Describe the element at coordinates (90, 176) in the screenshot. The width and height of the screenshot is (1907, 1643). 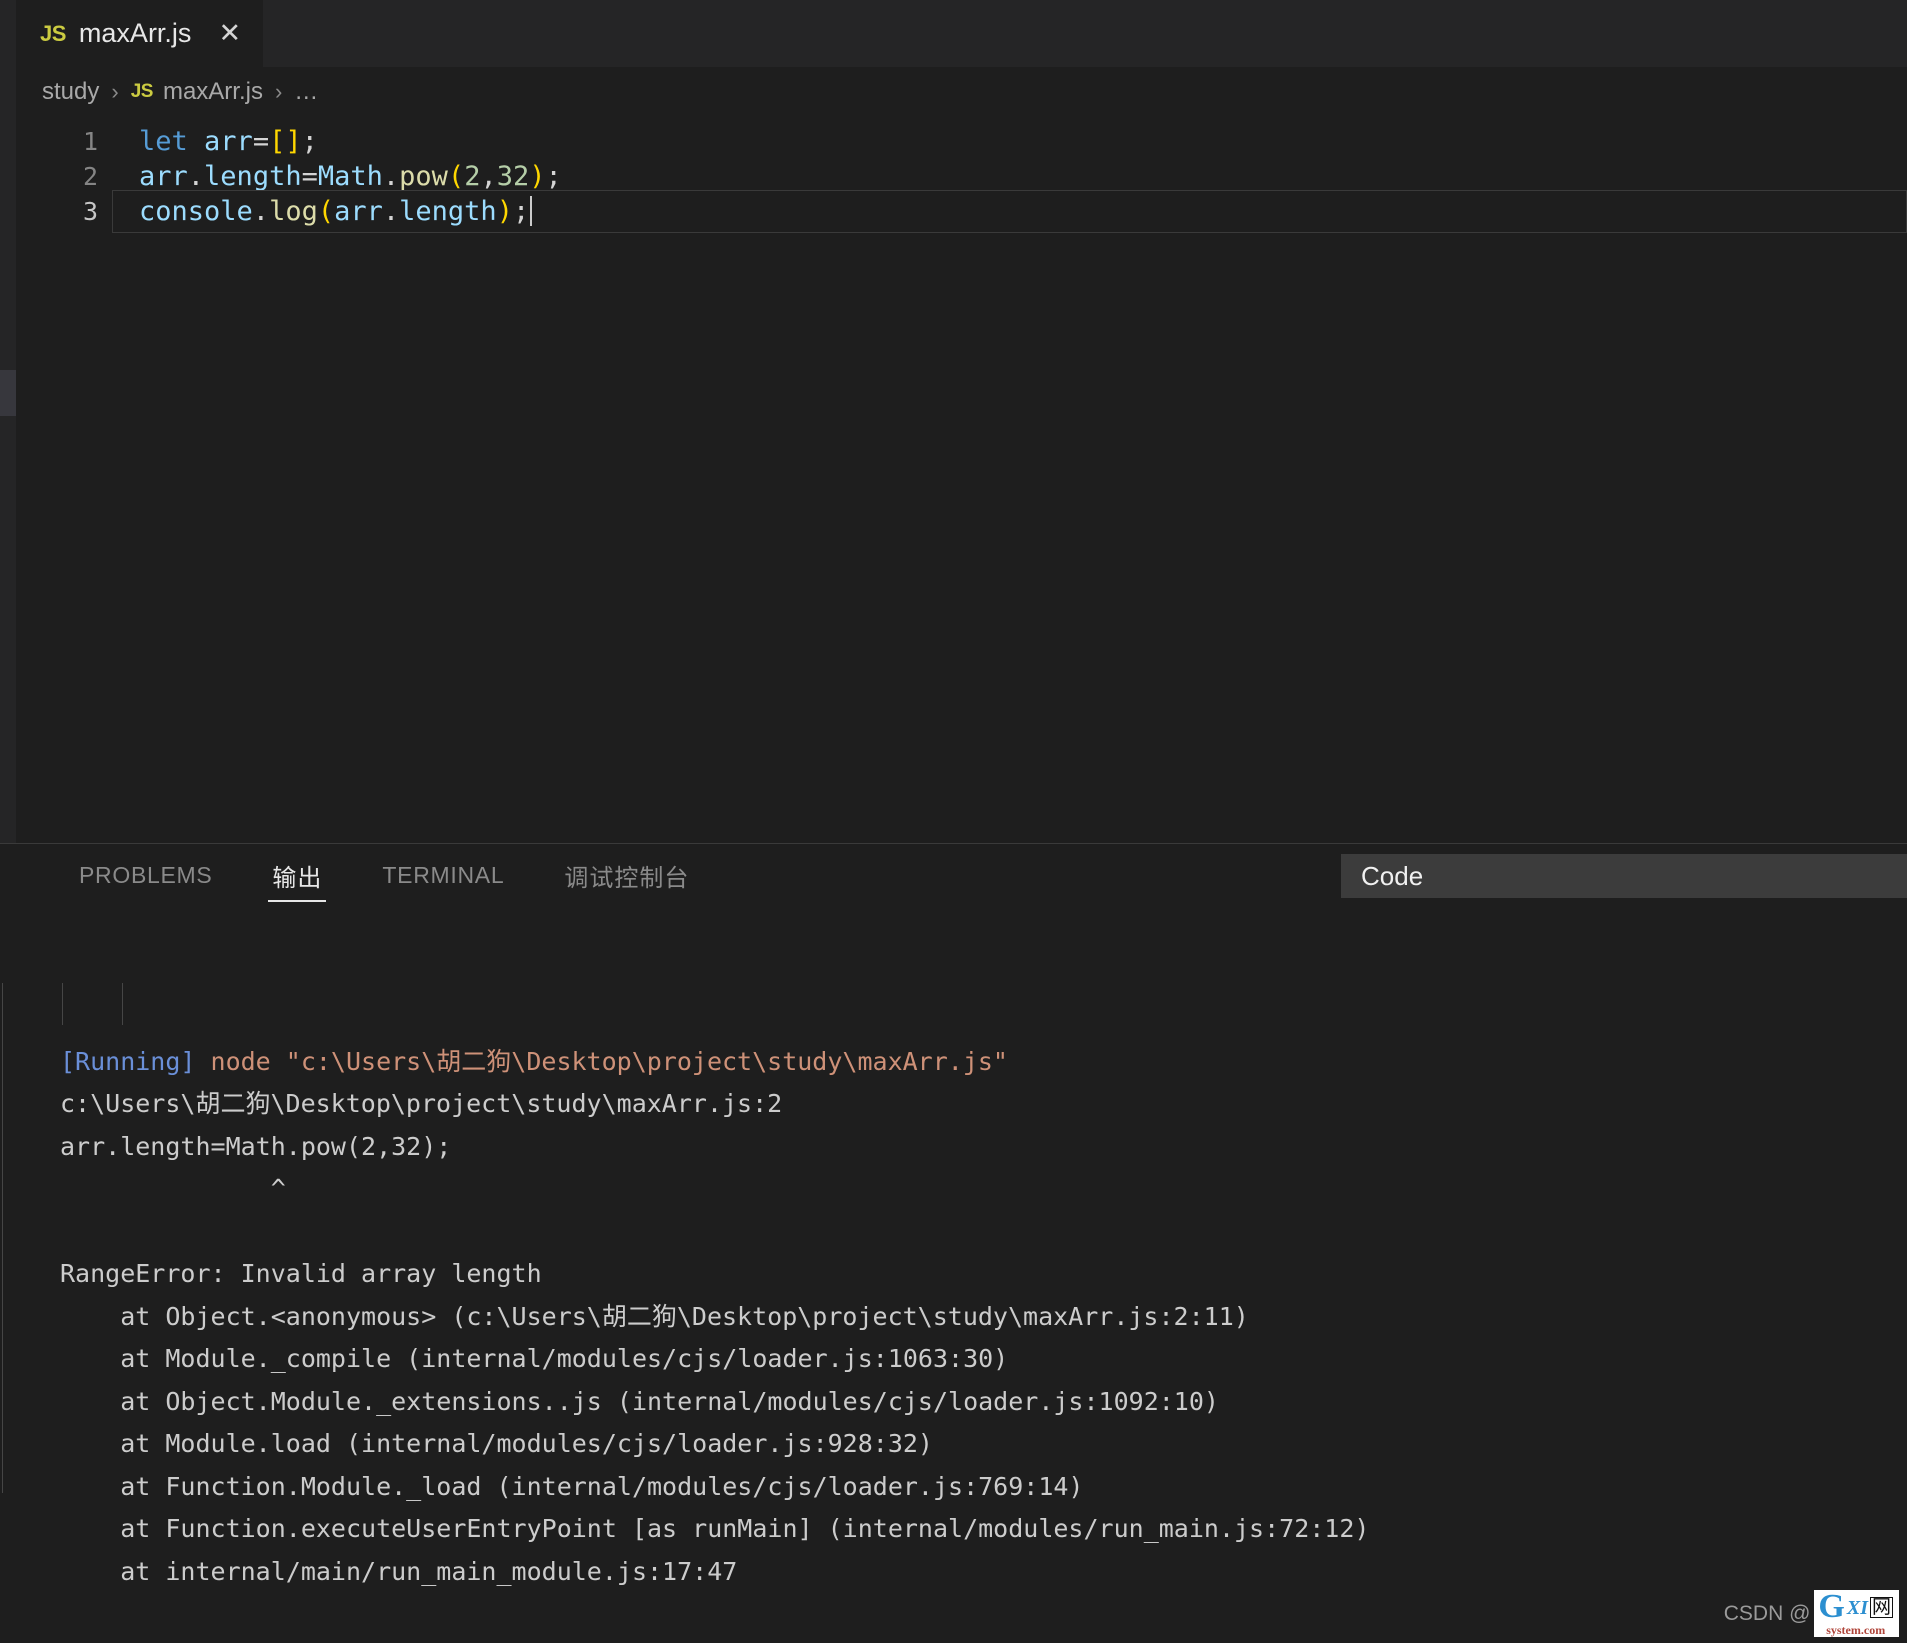
I see `line-number: 2` at that location.